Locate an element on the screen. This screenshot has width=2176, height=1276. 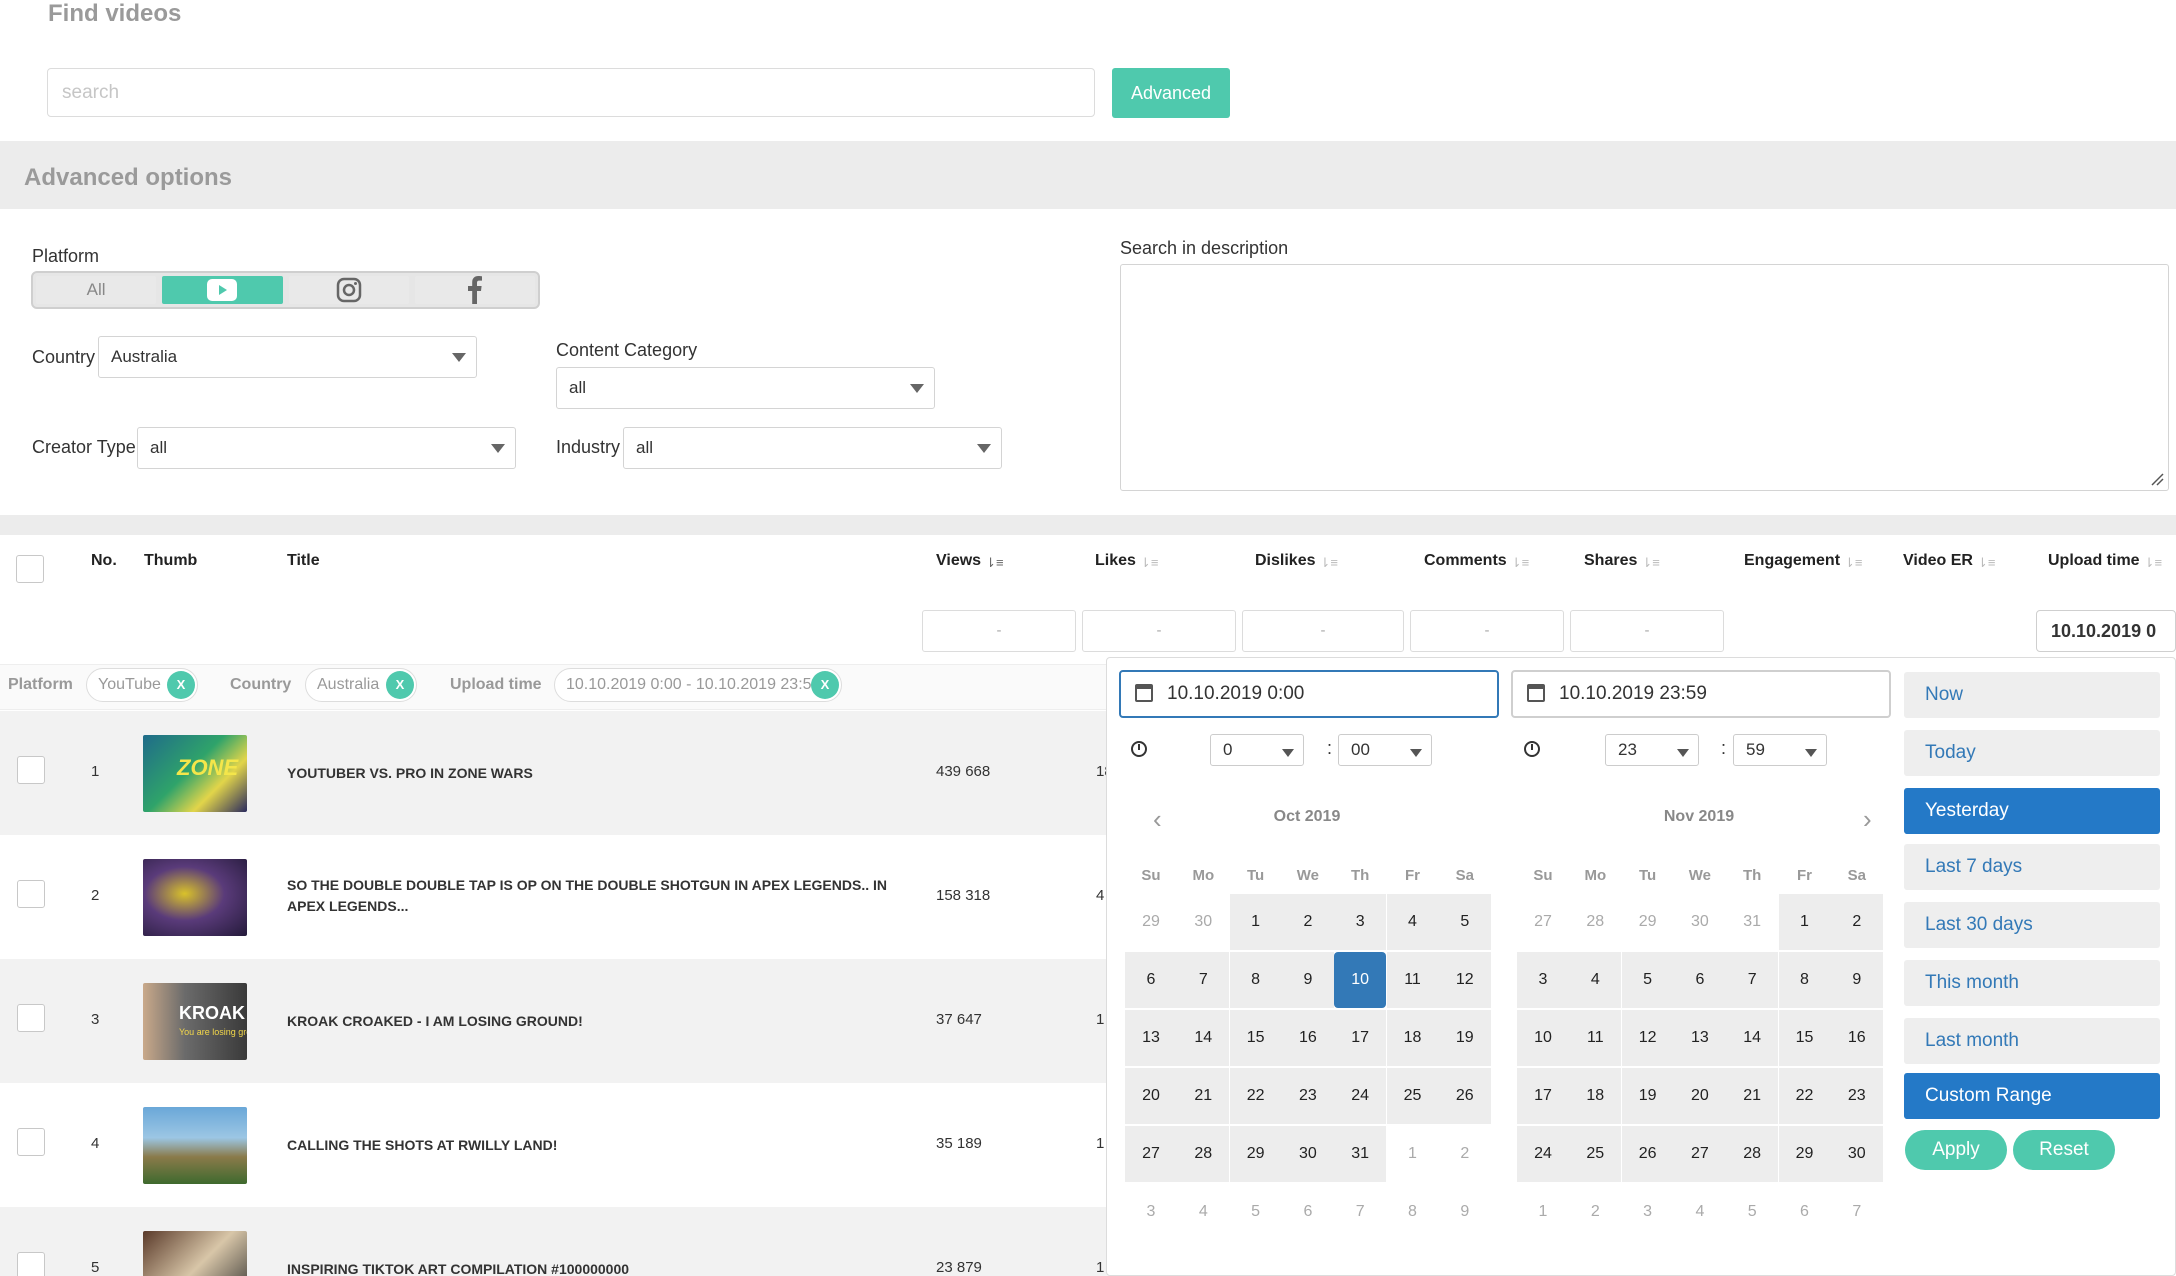
header-upload-time: Upload time ⇂≡ is located at coordinates (2105, 561).